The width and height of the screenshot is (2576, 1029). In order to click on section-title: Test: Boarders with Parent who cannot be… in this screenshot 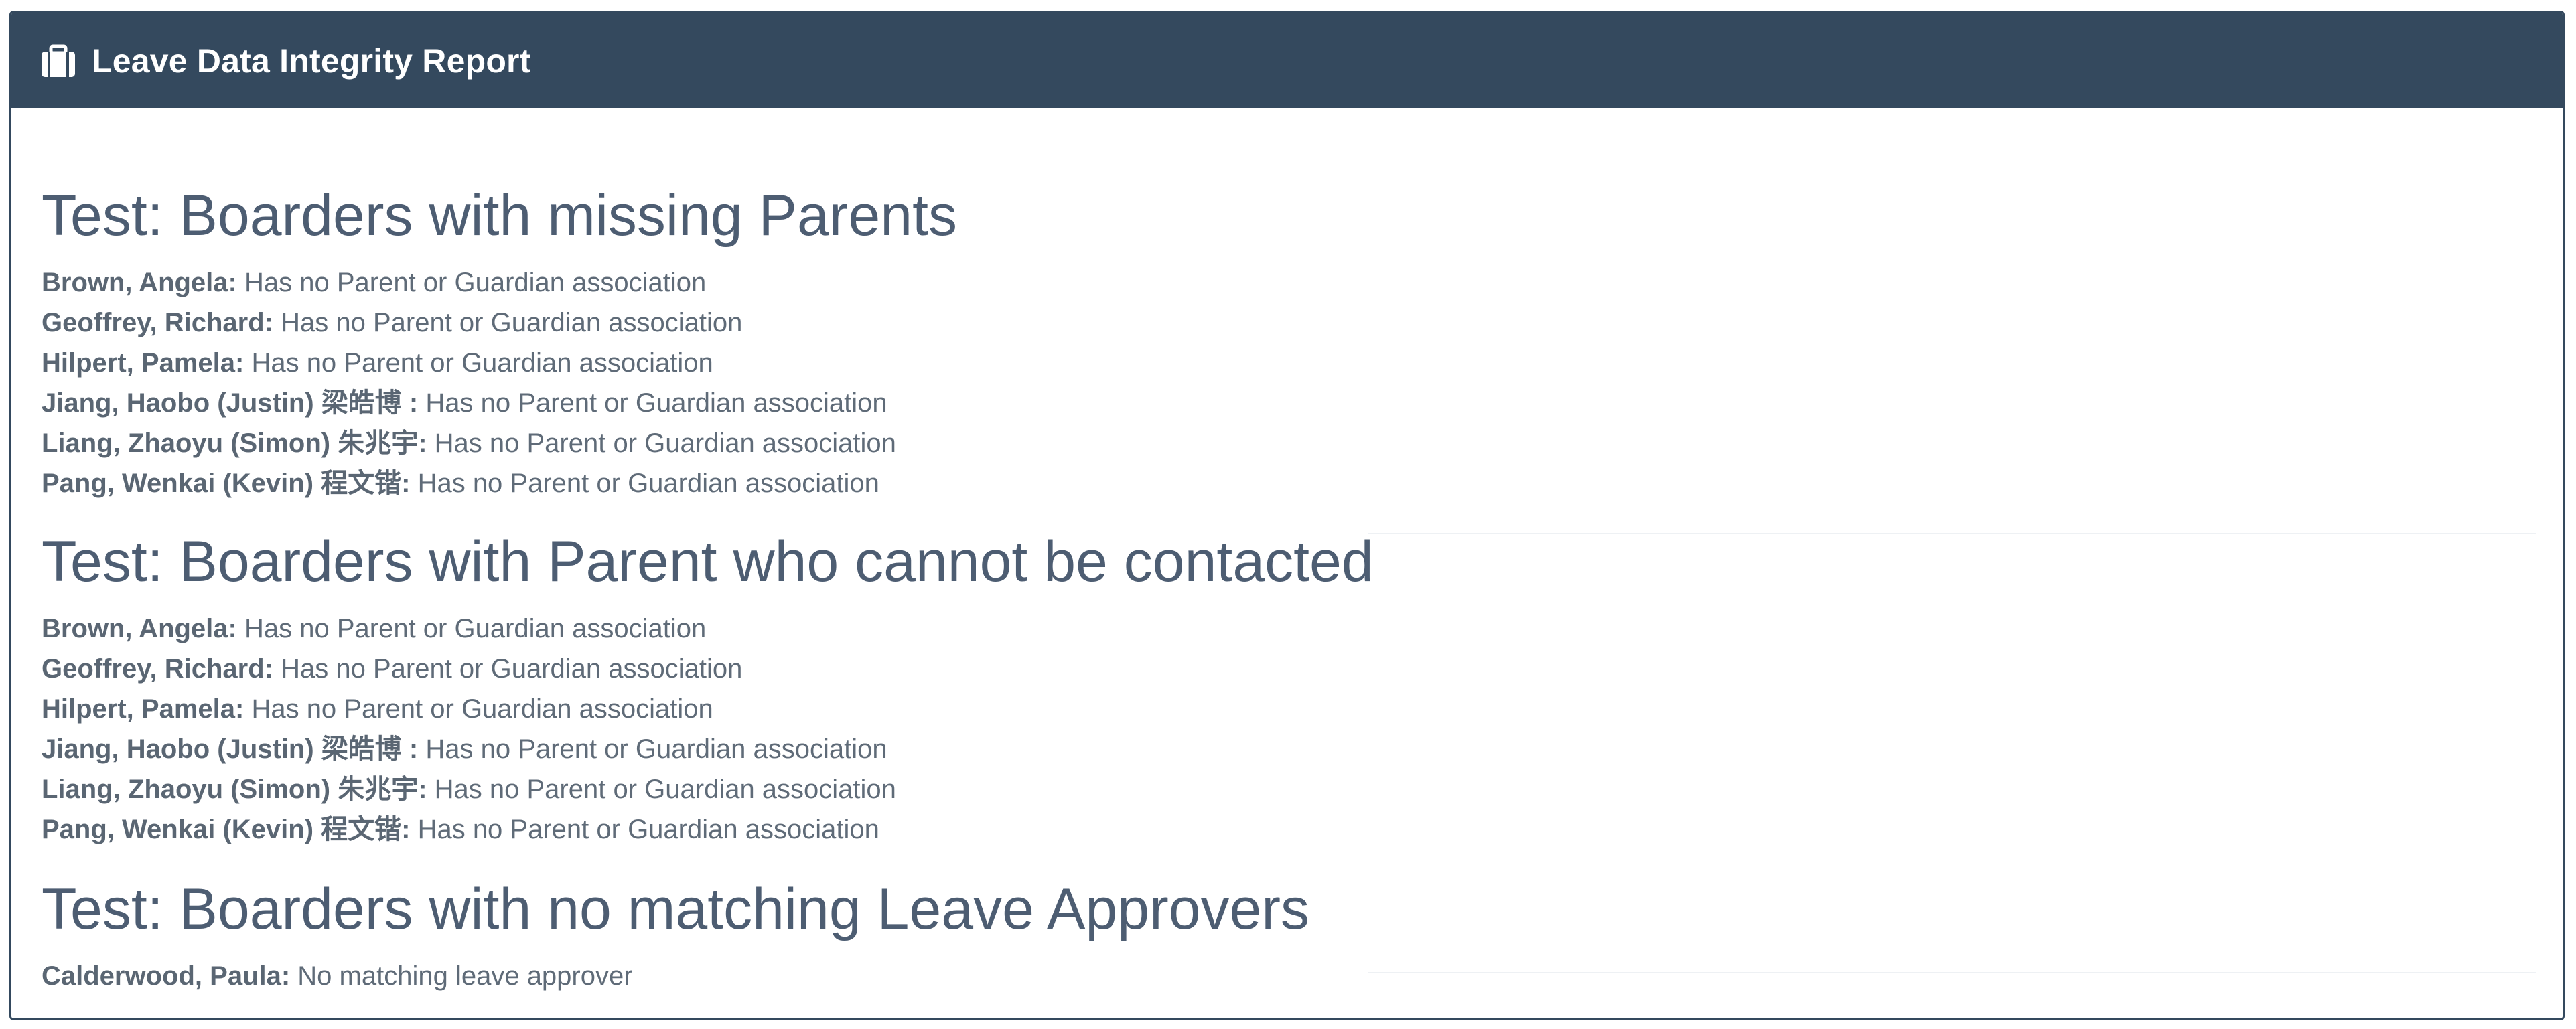, I will do `click(708, 562)`.